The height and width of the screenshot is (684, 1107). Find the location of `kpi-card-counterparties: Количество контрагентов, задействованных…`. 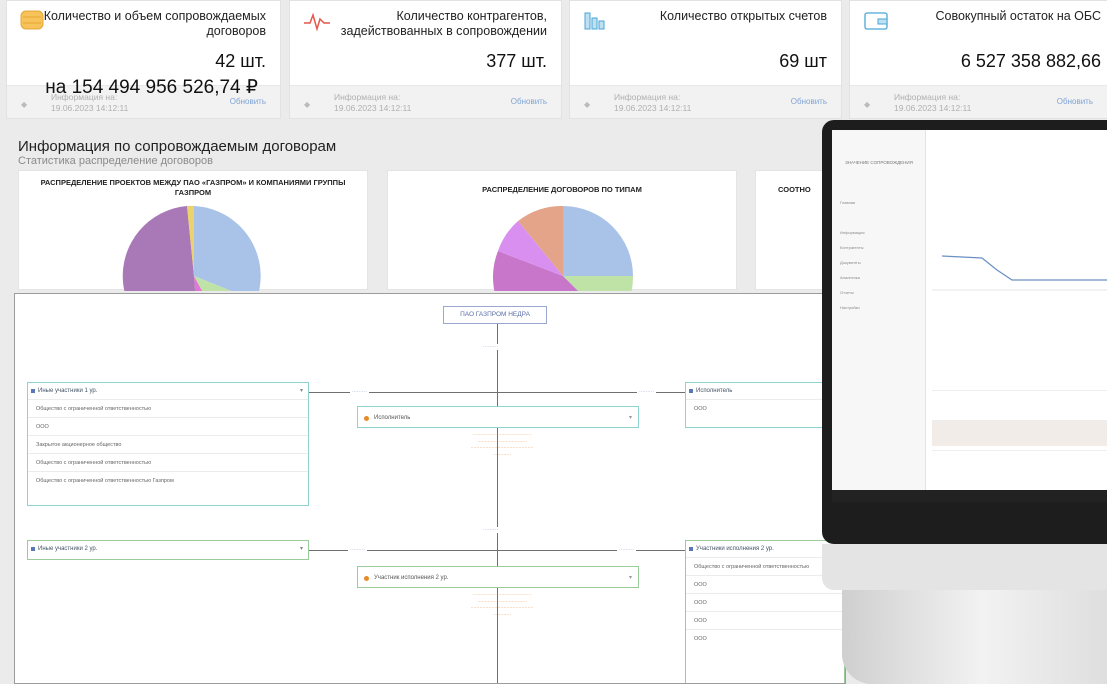

kpi-card-counterparties: Количество контрагентов, задействованных… is located at coordinates (425, 59).